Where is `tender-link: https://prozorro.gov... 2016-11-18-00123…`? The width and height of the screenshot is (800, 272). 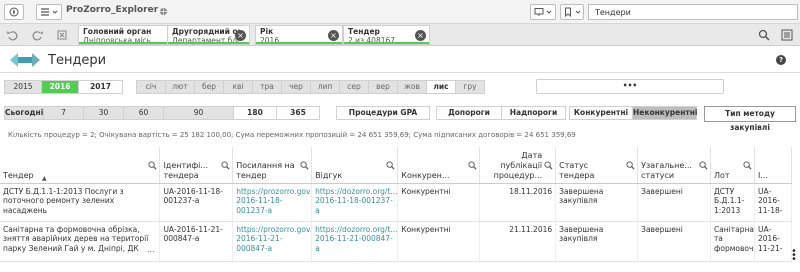
tender-link: https://prozorro.gov... 2016-11-18-00123… is located at coordinates (272, 202).